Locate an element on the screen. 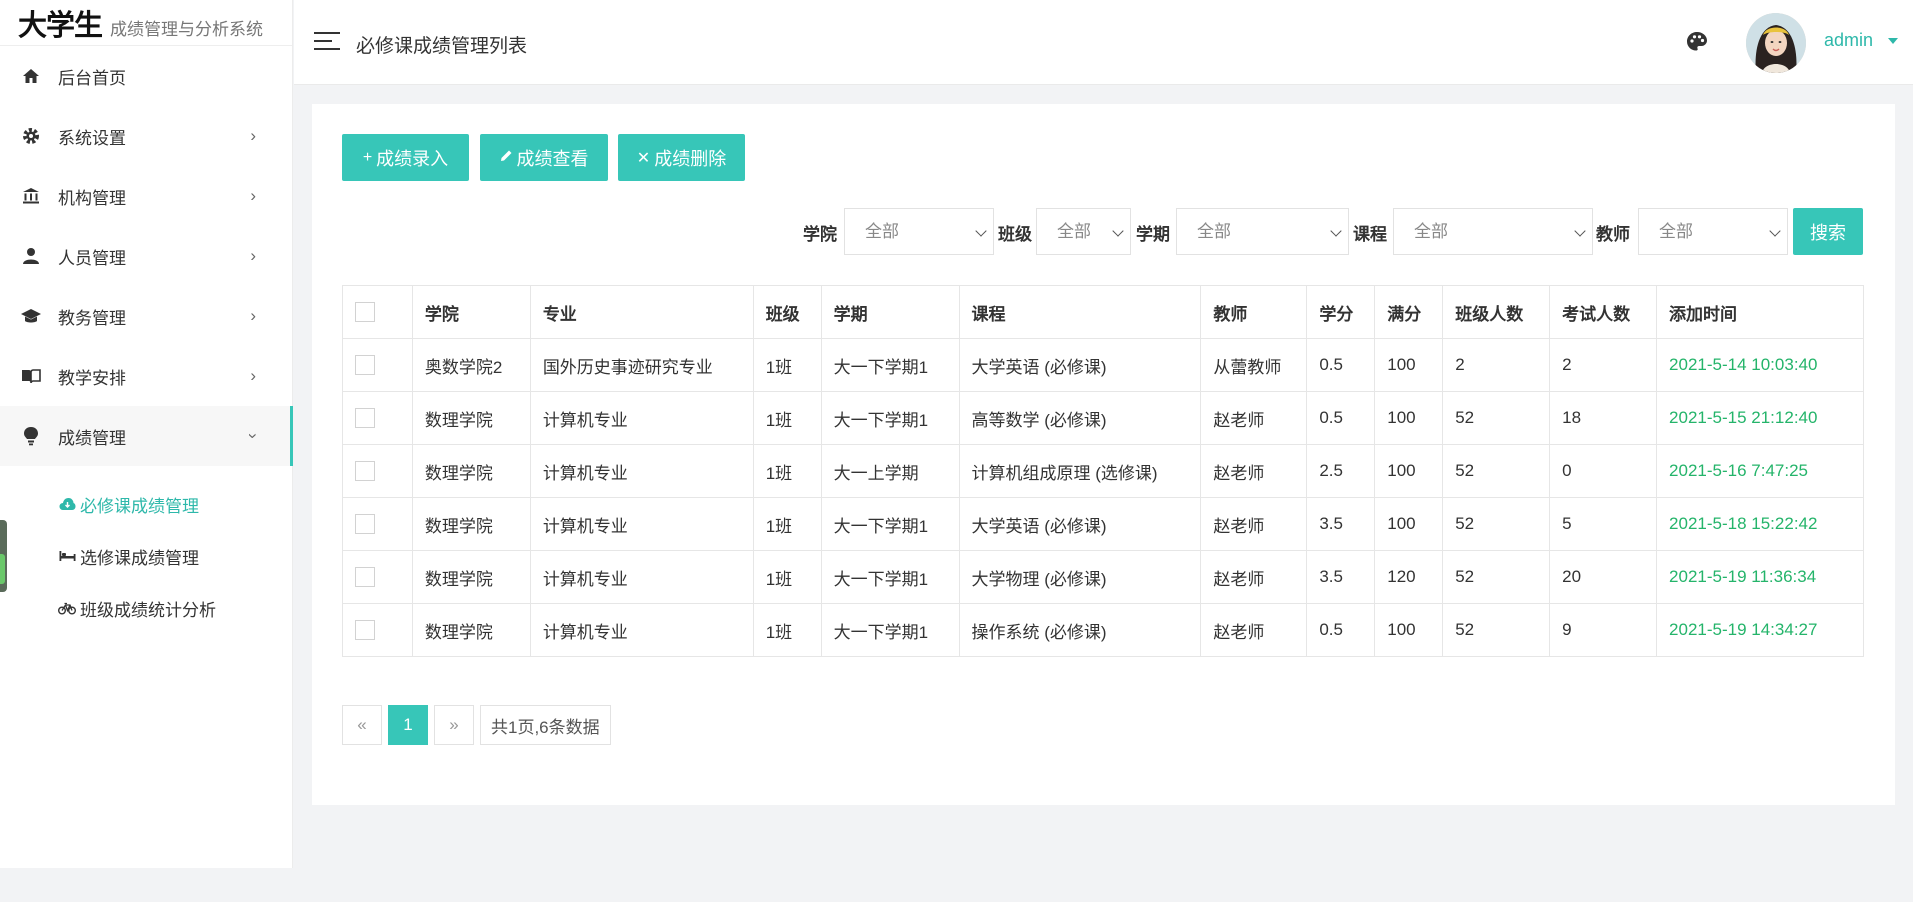 The width and height of the screenshot is (1913, 902). search-button: 搜索 is located at coordinates (1828, 231).